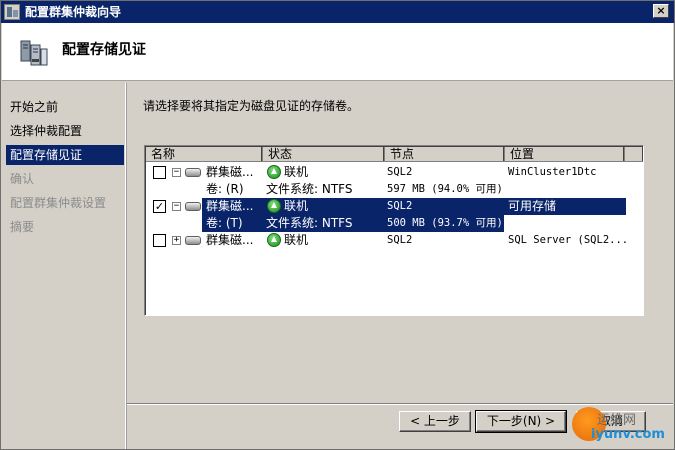 The width and height of the screenshot is (675, 450). Describe the element at coordinates (552, 172) in the screenshot. I see `row-location: WinCluster1Dtc` at that location.